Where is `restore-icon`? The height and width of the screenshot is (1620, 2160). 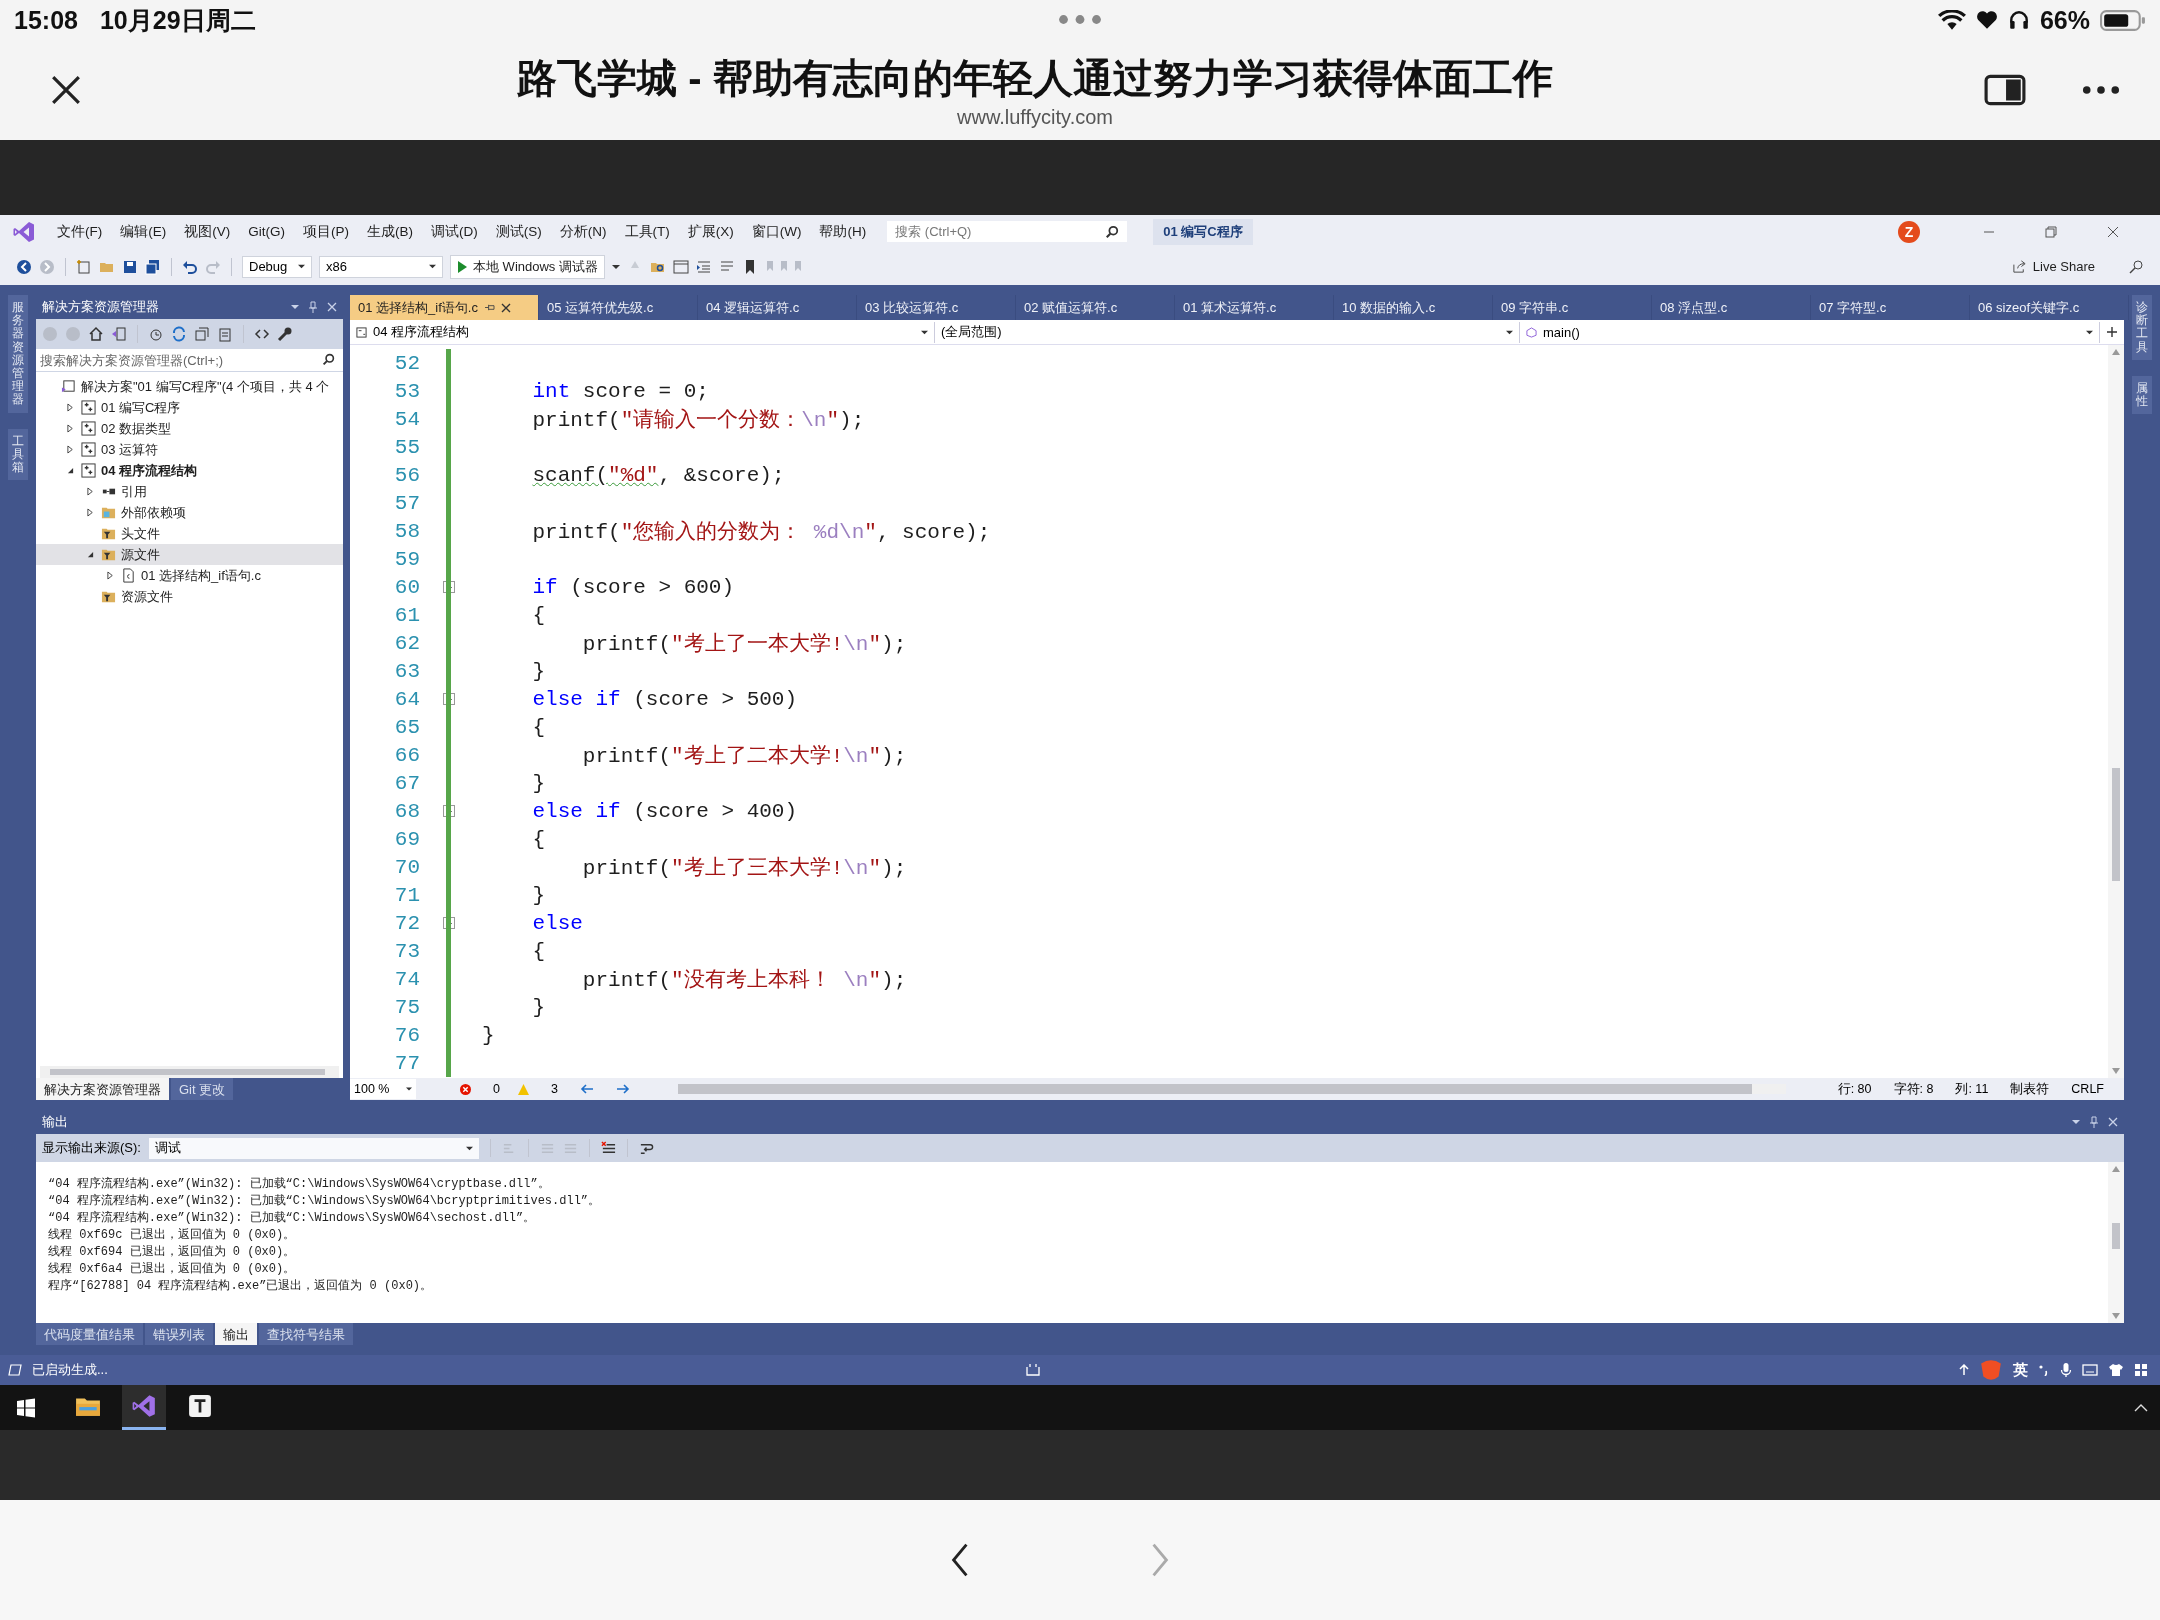
restore-icon is located at coordinates (2051, 231).